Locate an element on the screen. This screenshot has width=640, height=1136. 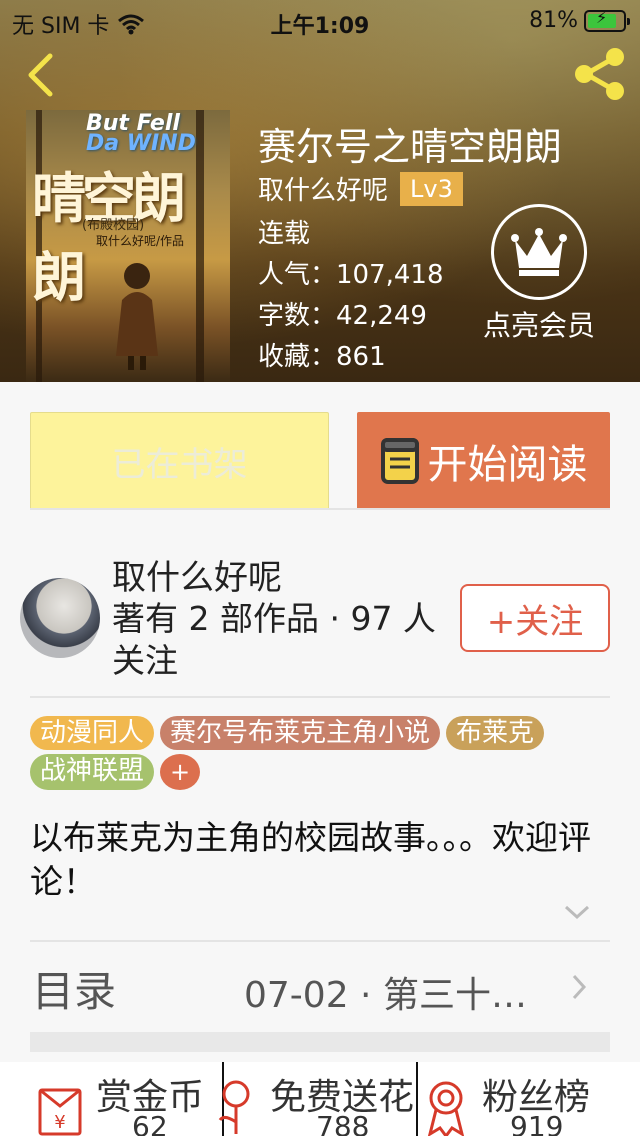
cover-author: 取什么好呢/作品 is located at coordinates (140, 241).